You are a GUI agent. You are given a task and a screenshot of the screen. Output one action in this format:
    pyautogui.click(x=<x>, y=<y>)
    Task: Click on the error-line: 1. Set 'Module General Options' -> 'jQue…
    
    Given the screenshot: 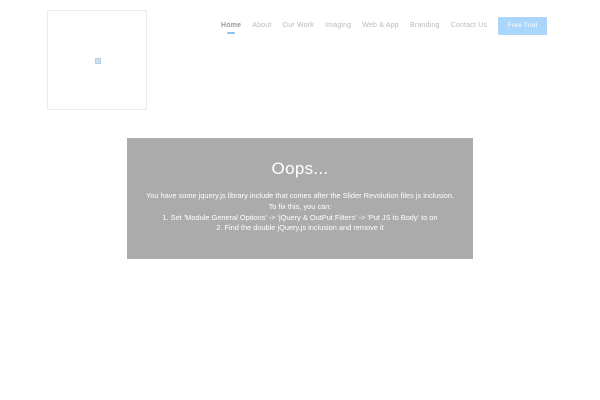 What is the action you would take?
    pyautogui.click(x=300, y=217)
    